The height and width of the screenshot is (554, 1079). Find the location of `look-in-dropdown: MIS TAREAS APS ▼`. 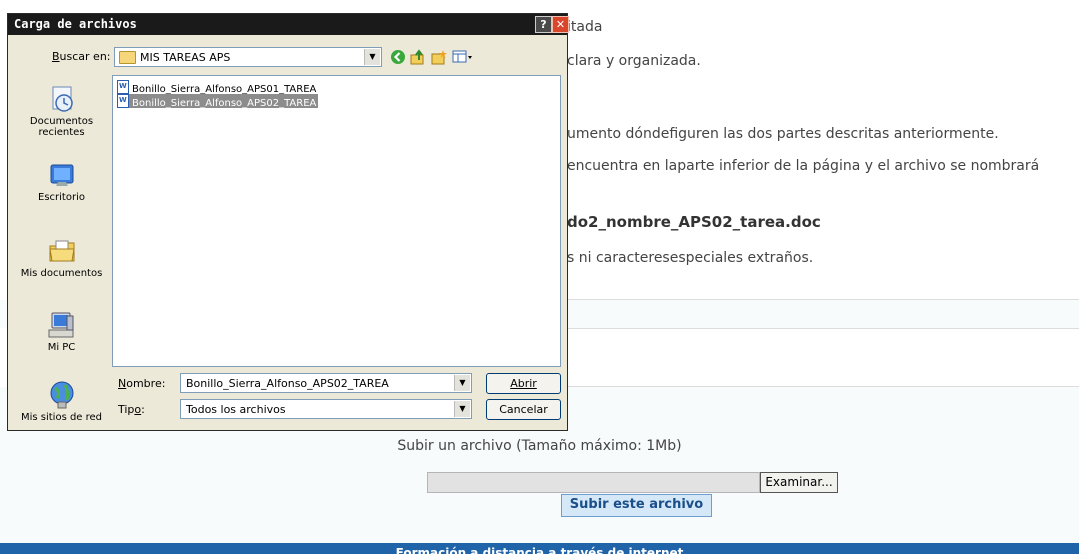

look-in-dropdown: MIS TAREAS APS ▼ is located at coordinates (248, 57).